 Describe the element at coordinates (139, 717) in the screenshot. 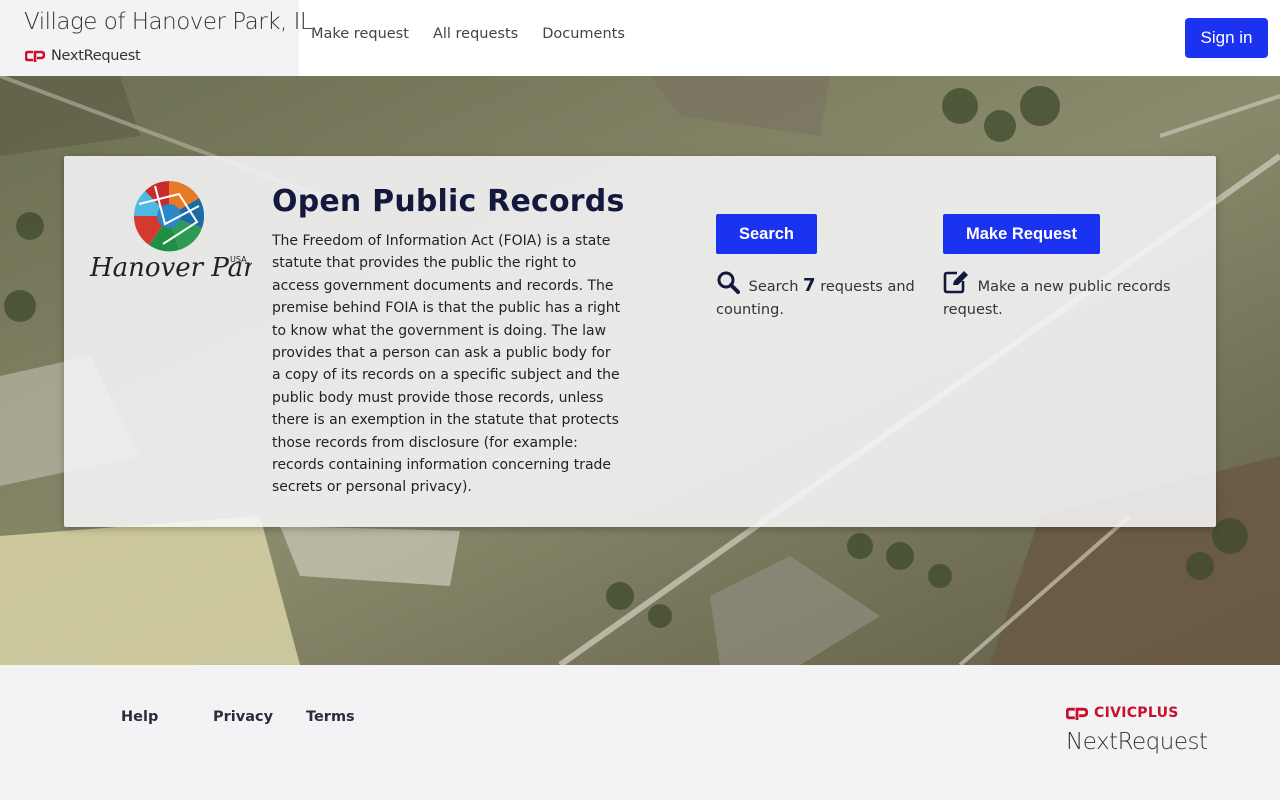

I see `footer-help-link: Help` at that location.